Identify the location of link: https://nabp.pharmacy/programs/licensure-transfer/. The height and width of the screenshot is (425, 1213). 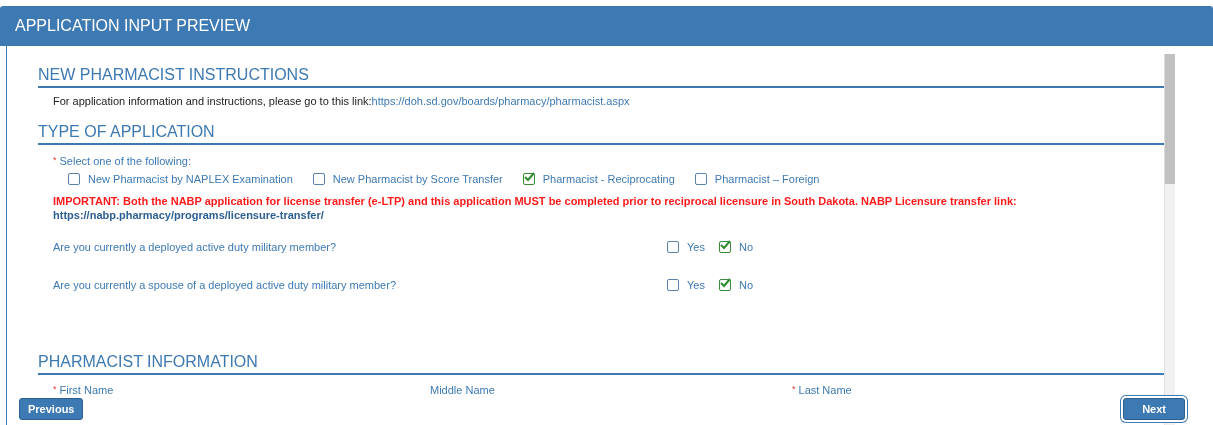
(601, 214).